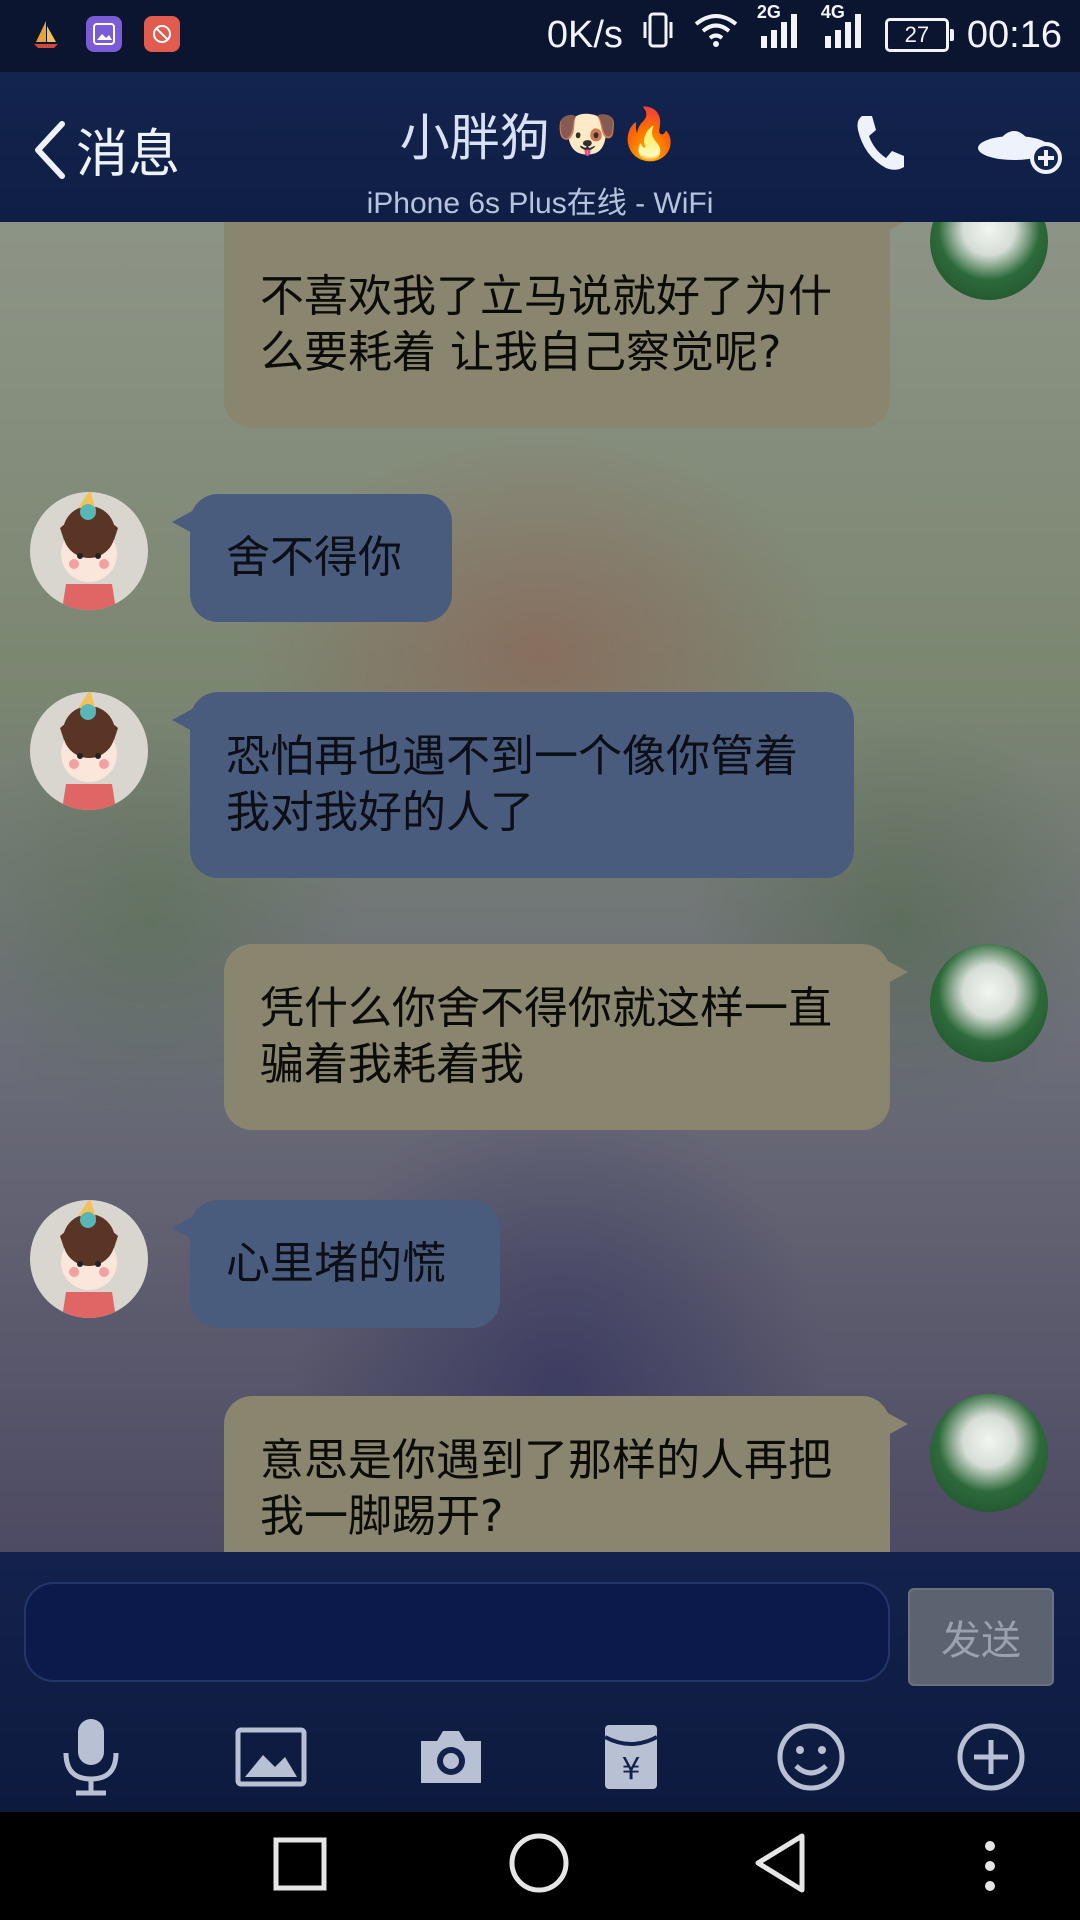  Describe the element at coordinates (546, 324) in the screenshot. I see `message-text: 不喜欢我了立马说就好了为什么要耗着 让我自己察觉呢?` at that location.